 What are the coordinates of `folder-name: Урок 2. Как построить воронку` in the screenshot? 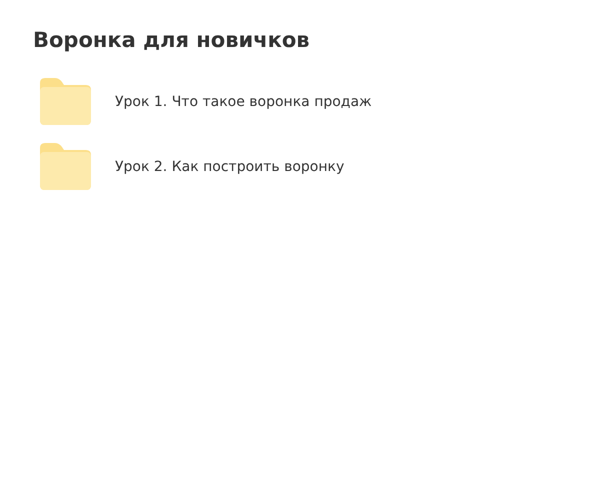 It's located at (229, 166).